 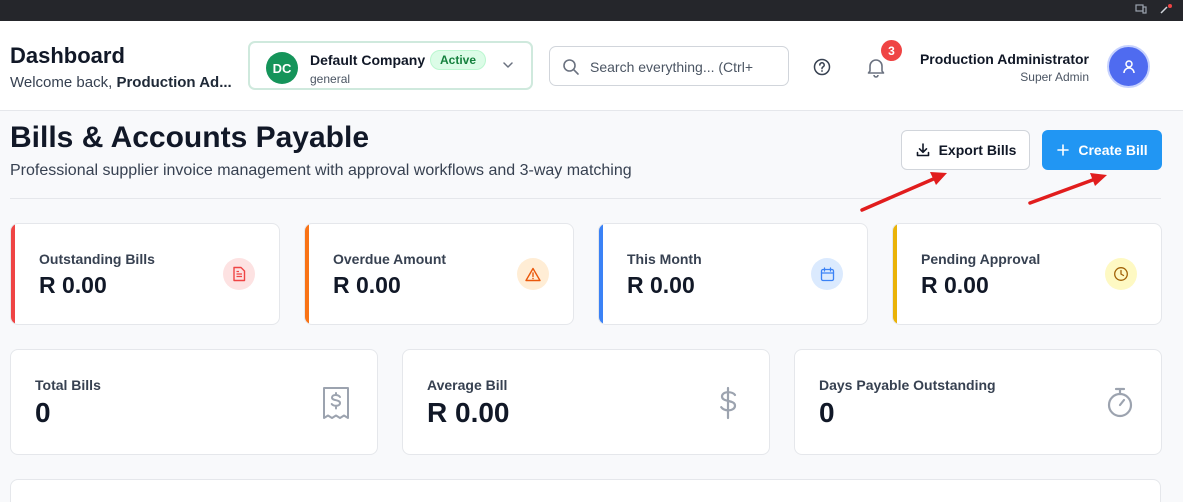 What do you see at coordinates (97, 259) in the screenshot?
I see `stat-label: Outstanding Bills` at bounding box center [97, 259].